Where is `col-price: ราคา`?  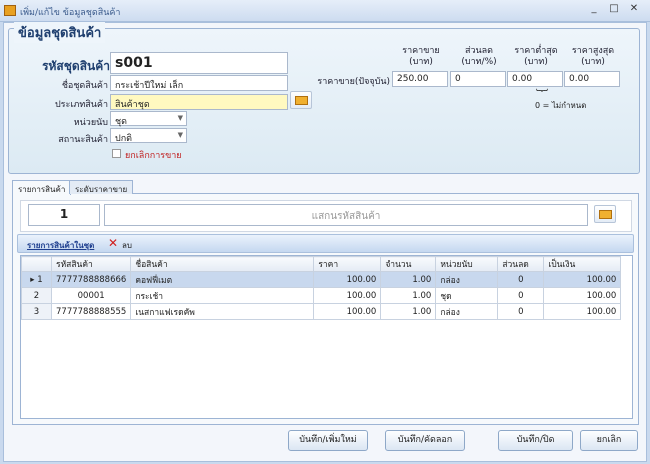
col-price: ราคา is located at coordinates (347, 264).